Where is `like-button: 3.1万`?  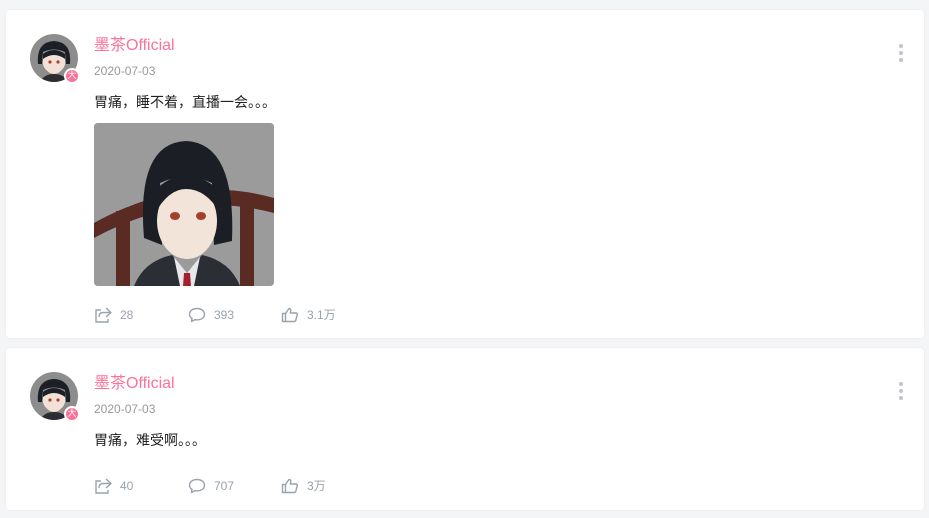 like-button: 3.1万 is located at coordinates (331, 314).